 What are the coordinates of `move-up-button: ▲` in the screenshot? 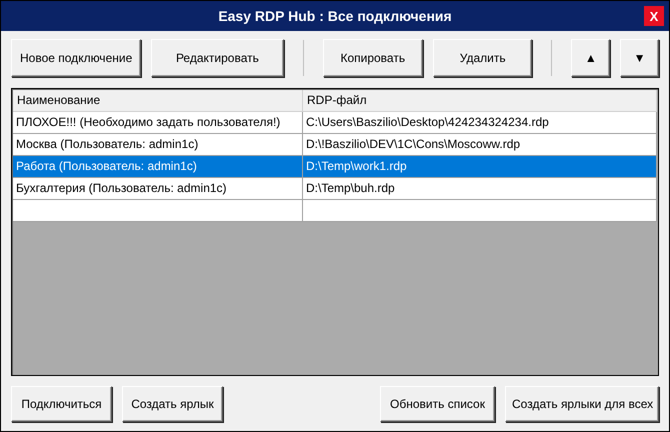 It's located at (590, 58).